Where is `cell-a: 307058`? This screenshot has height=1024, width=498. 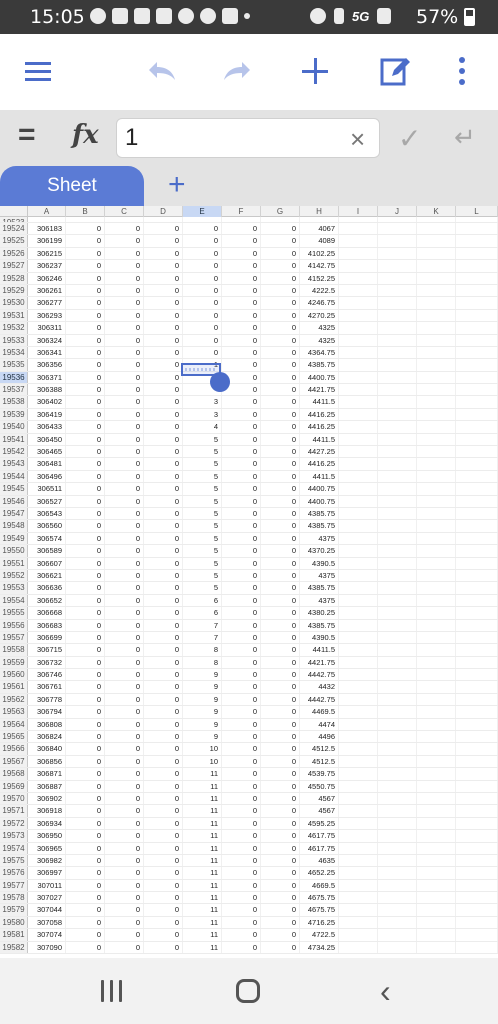
cell-a: 307058 is located at coordinates (47, 922).